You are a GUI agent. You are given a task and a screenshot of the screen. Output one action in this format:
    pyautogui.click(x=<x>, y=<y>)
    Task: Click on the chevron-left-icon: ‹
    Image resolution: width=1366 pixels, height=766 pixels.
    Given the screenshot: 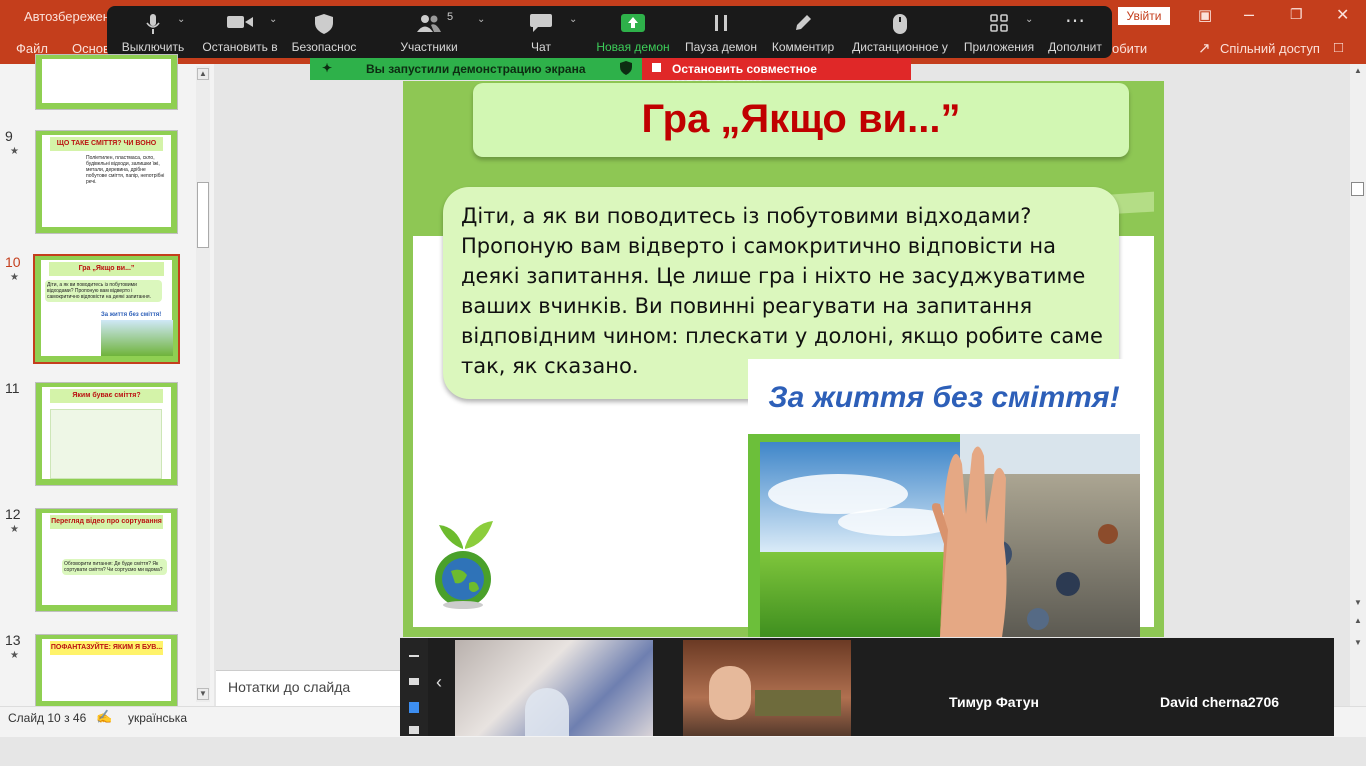 What is the action you would take?
    pyautogui.click(x=439, y=682)
    